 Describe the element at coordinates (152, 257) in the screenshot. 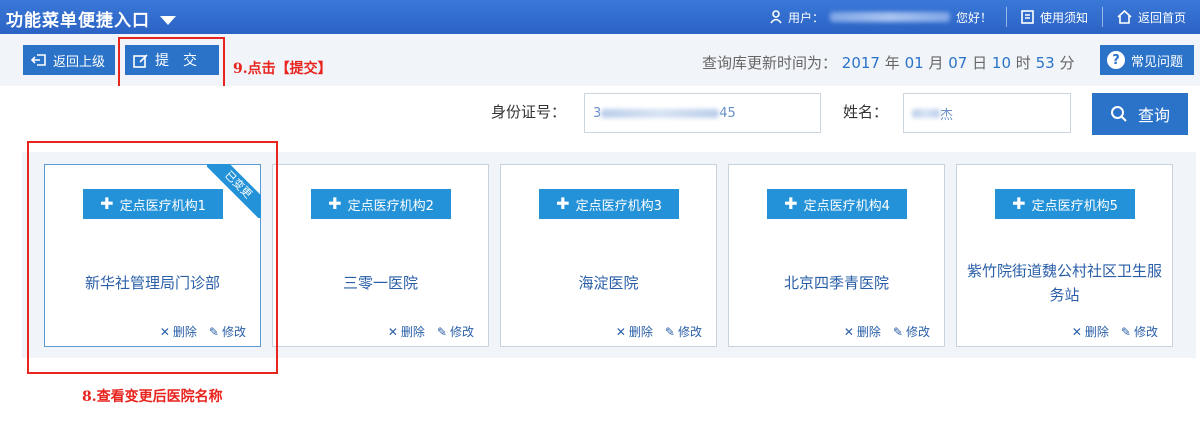

I see `annotation-box-card` at that location.